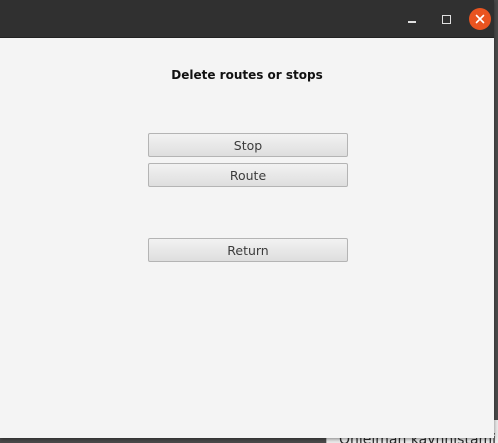 This screenshot has height=443, width=498. What do you see at coordinates (248, 175) in the screenshot?
I see `route-button: Route` at bounding box center [248, 175].